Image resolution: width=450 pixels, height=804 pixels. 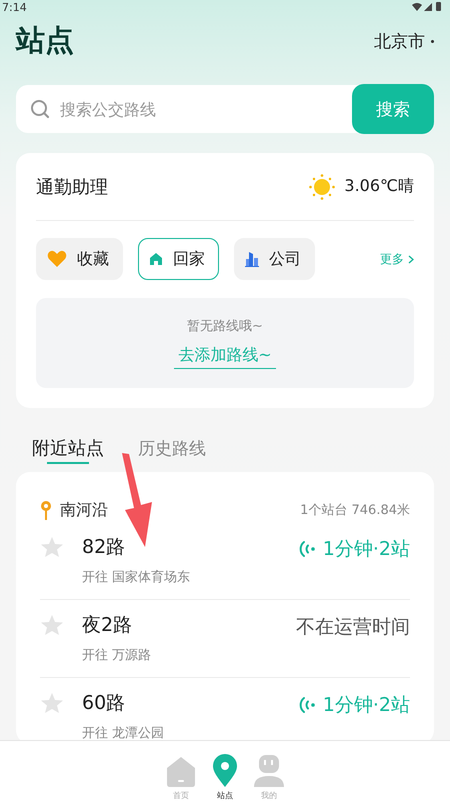 I want to click on route-name: 82路, so click(x=104, y=547).